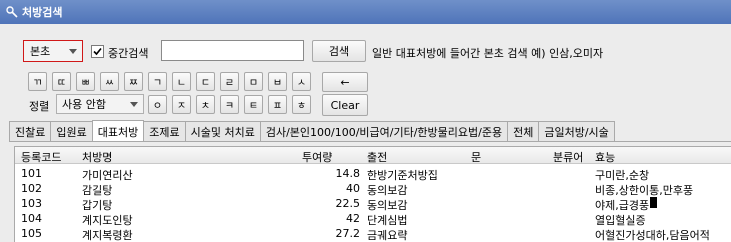 This screenshot has width=731, height=242. Describe the element at coordinates (128, 53) in the screenshot. I see `partial-search-label: 중간검색` at that location.